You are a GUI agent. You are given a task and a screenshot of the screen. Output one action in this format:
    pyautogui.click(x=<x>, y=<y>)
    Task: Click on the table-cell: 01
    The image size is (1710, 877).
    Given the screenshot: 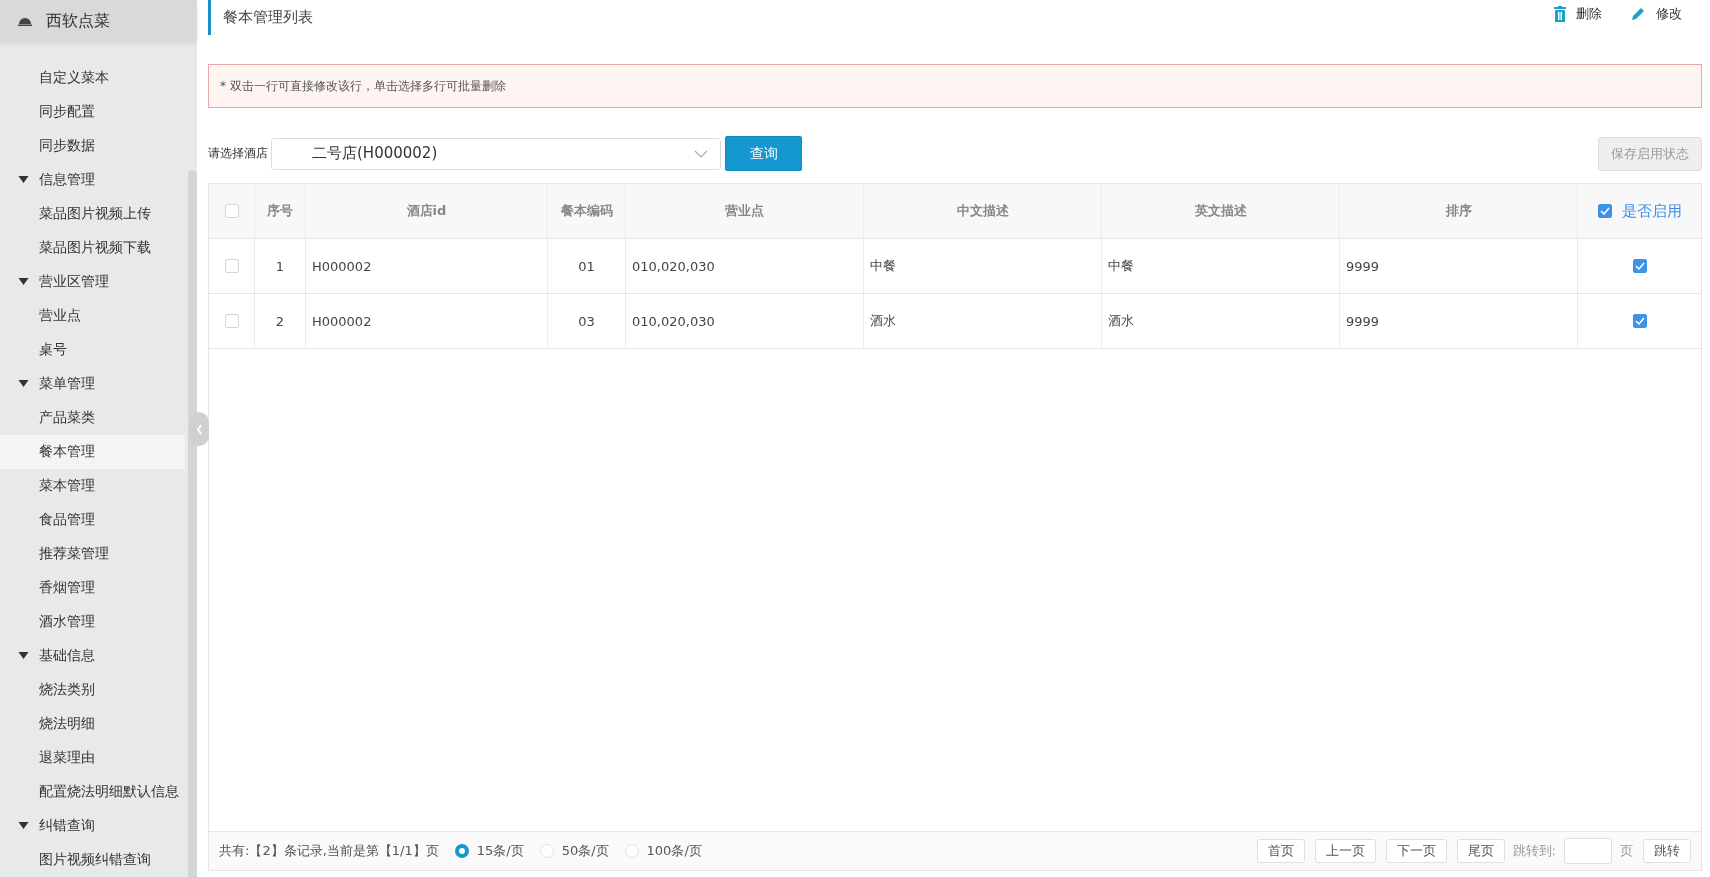 What is the action you would take?
    pyautogui.click(x=586, y=266)
    